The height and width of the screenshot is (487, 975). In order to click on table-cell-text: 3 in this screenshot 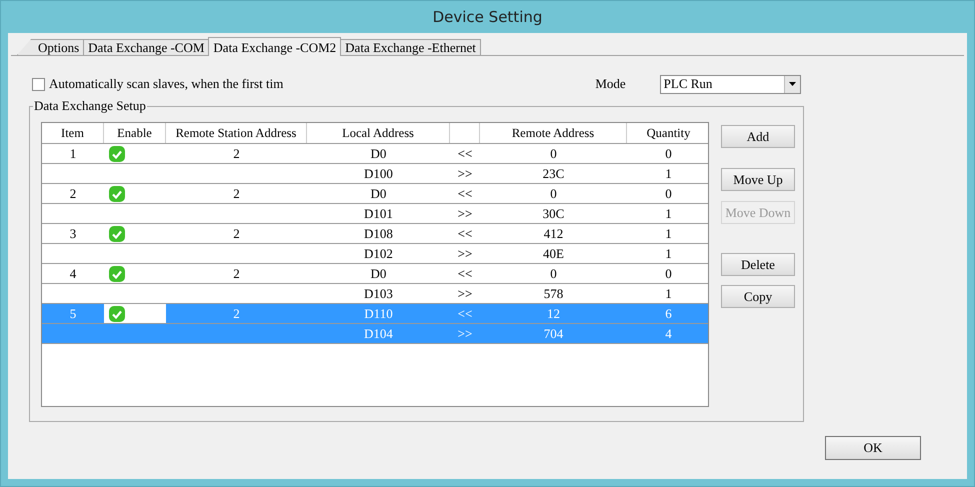, I will do `click(73, 233)`.